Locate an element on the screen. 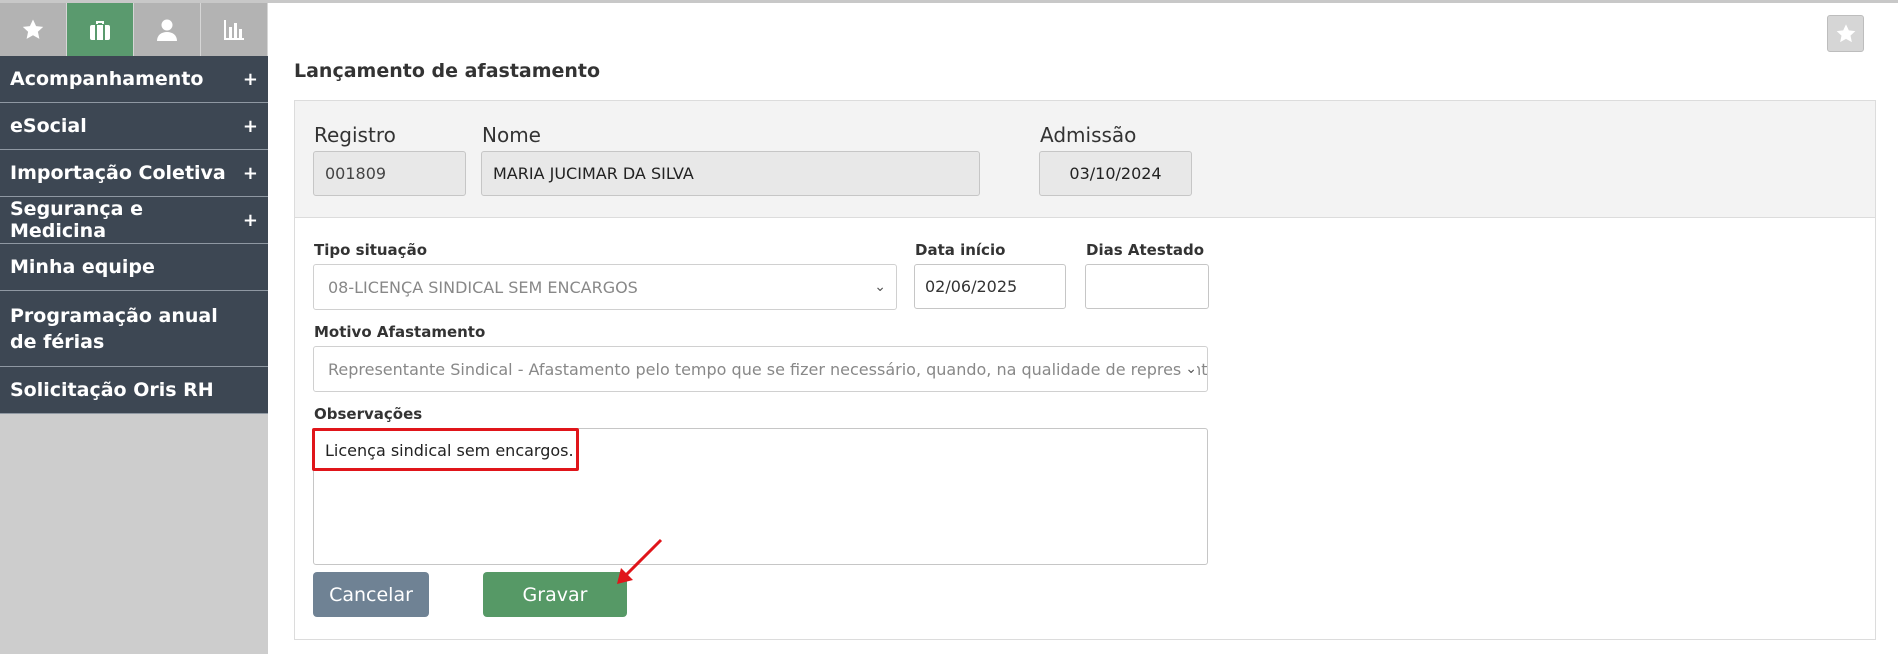 The width and height of the screenshot is (1898, 654). data-inicio-input: 02/06/2025 is located at coordinates (990, 286).